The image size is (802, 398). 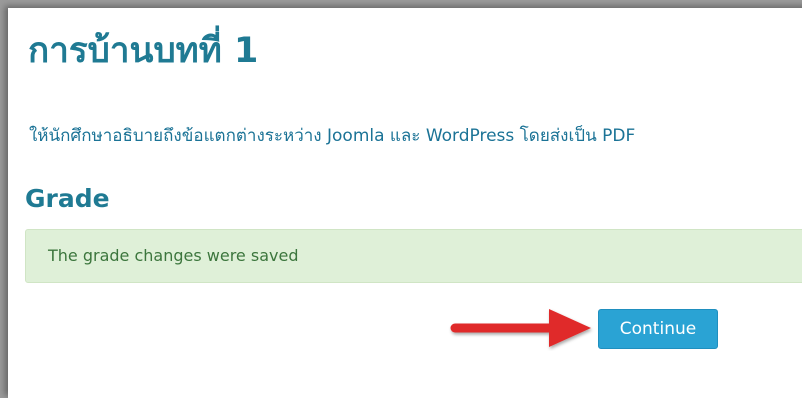 What do you see at coordinates (143, 51) in the screenshot?
I see `page-title: การบ้านบทที่ 1` at bounding box center [143, 51].